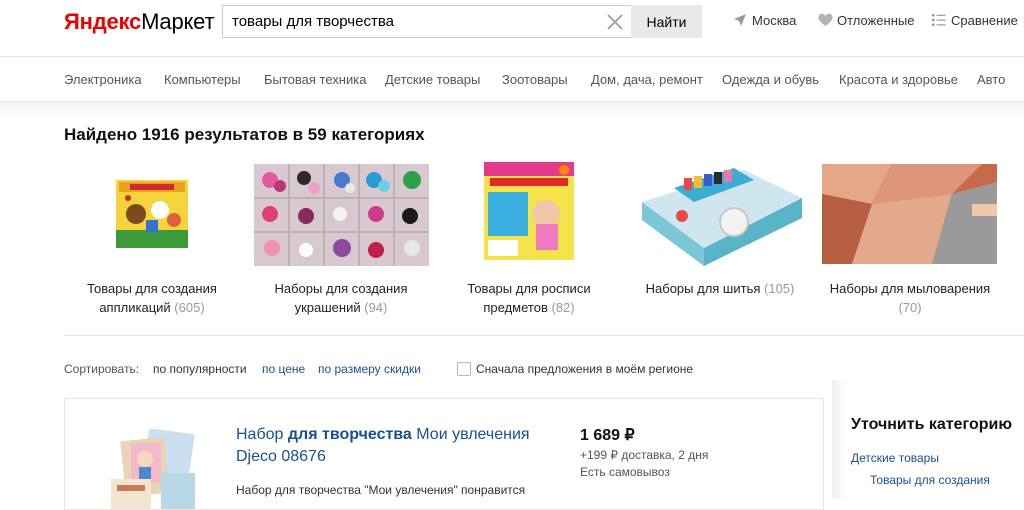 This screenshot has width=1024, height=510. I want to click on category-count: (105), so click(779, 288).